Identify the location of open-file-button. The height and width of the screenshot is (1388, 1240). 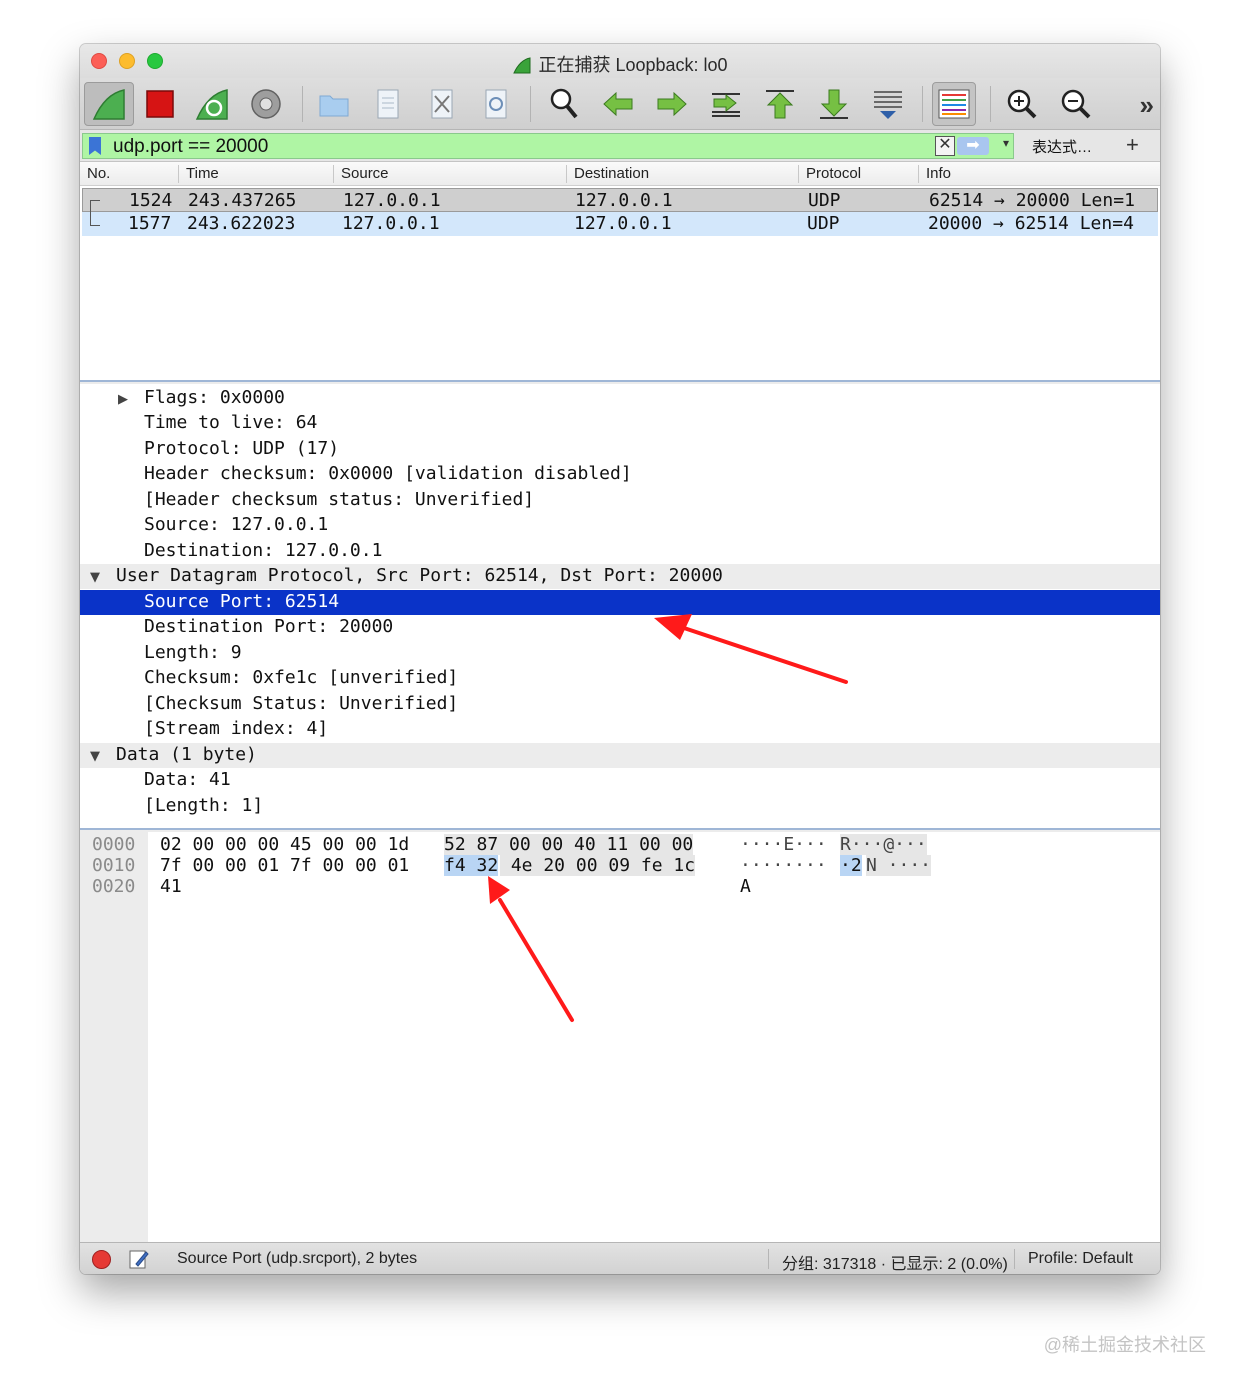
(334, 104).